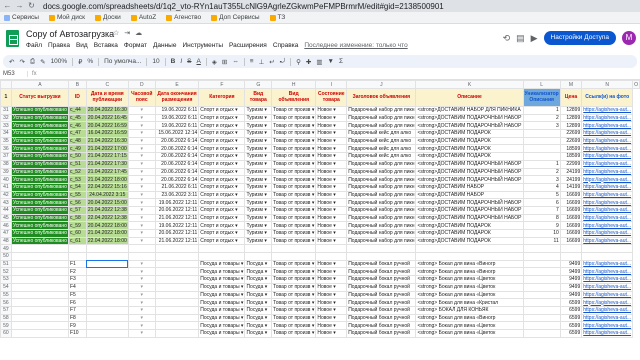 Image resolution: width=640 pixels, height=360 pixels. I want to click on price-cell, so click(571, 249).